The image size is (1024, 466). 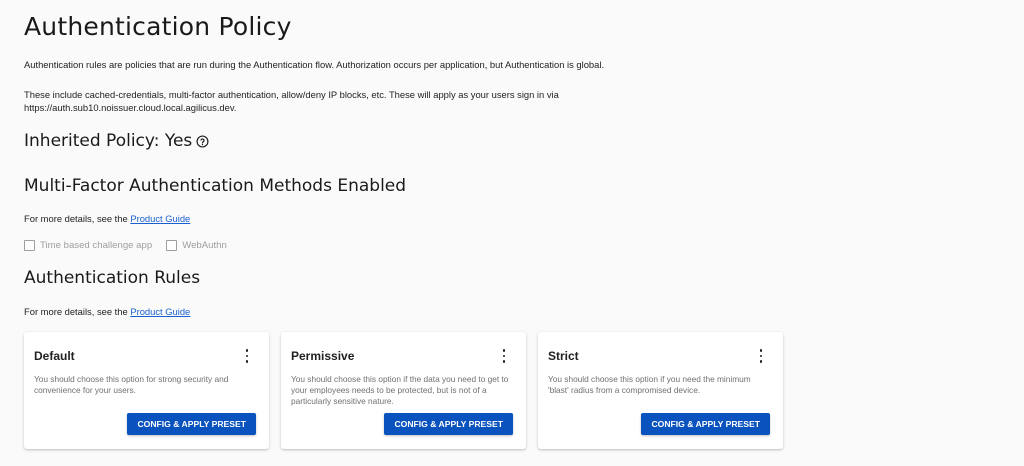 I want to click on inherited-policy-label: Inherited Policy: Yes, so click(x=108, y=141).